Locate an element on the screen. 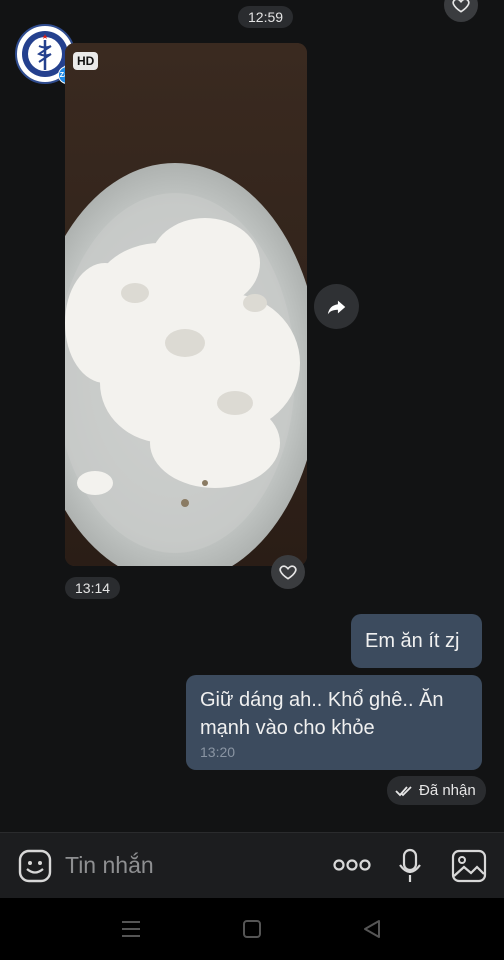 The width and height of the screenshot is (504, 960). back-icon is located at coordinates (372, 929).